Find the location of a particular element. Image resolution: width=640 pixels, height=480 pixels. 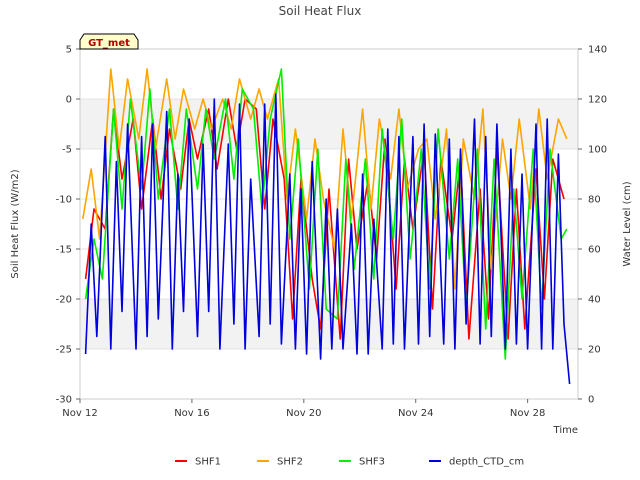

x-tick-label-4: Nov 28 is located at coordinates (527, 413).